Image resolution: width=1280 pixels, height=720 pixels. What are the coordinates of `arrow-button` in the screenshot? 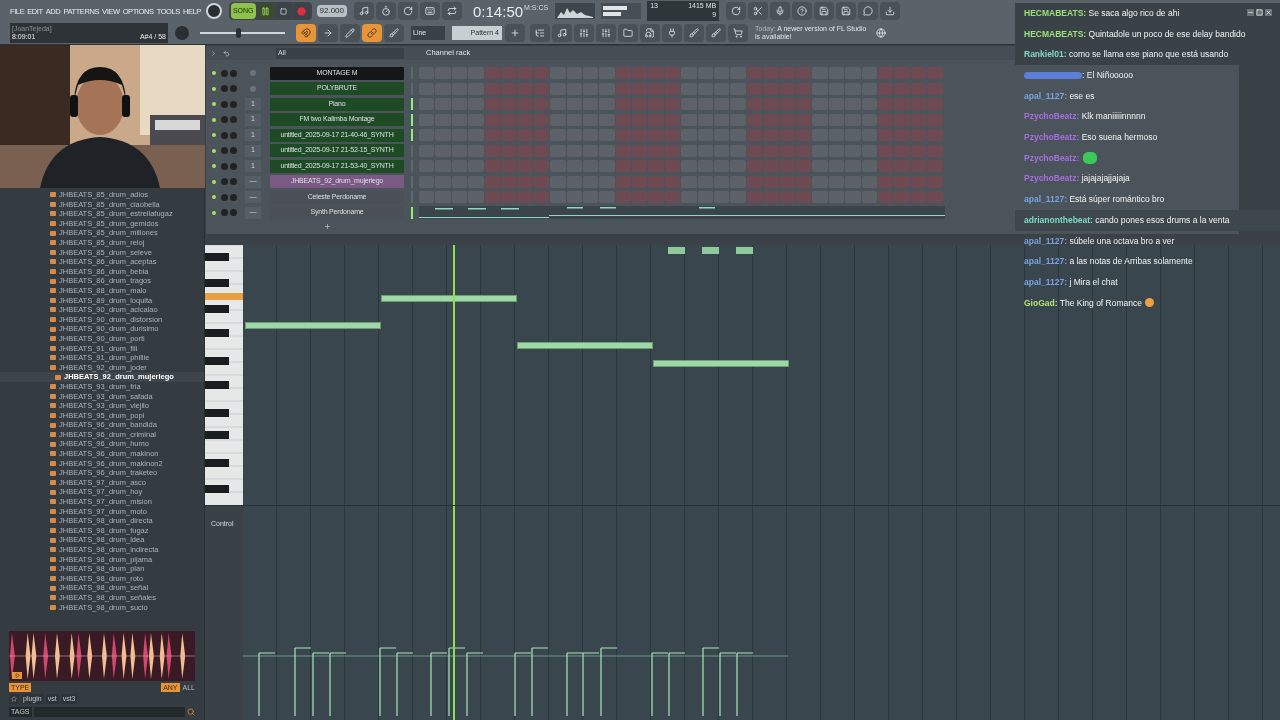 It's located at (328, 33).